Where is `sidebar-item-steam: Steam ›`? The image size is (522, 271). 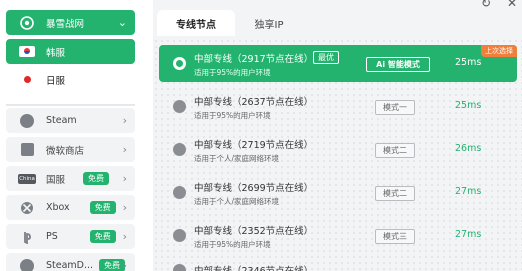 sidebar-item-steam: Steam › is located at coordinates (70, 120).